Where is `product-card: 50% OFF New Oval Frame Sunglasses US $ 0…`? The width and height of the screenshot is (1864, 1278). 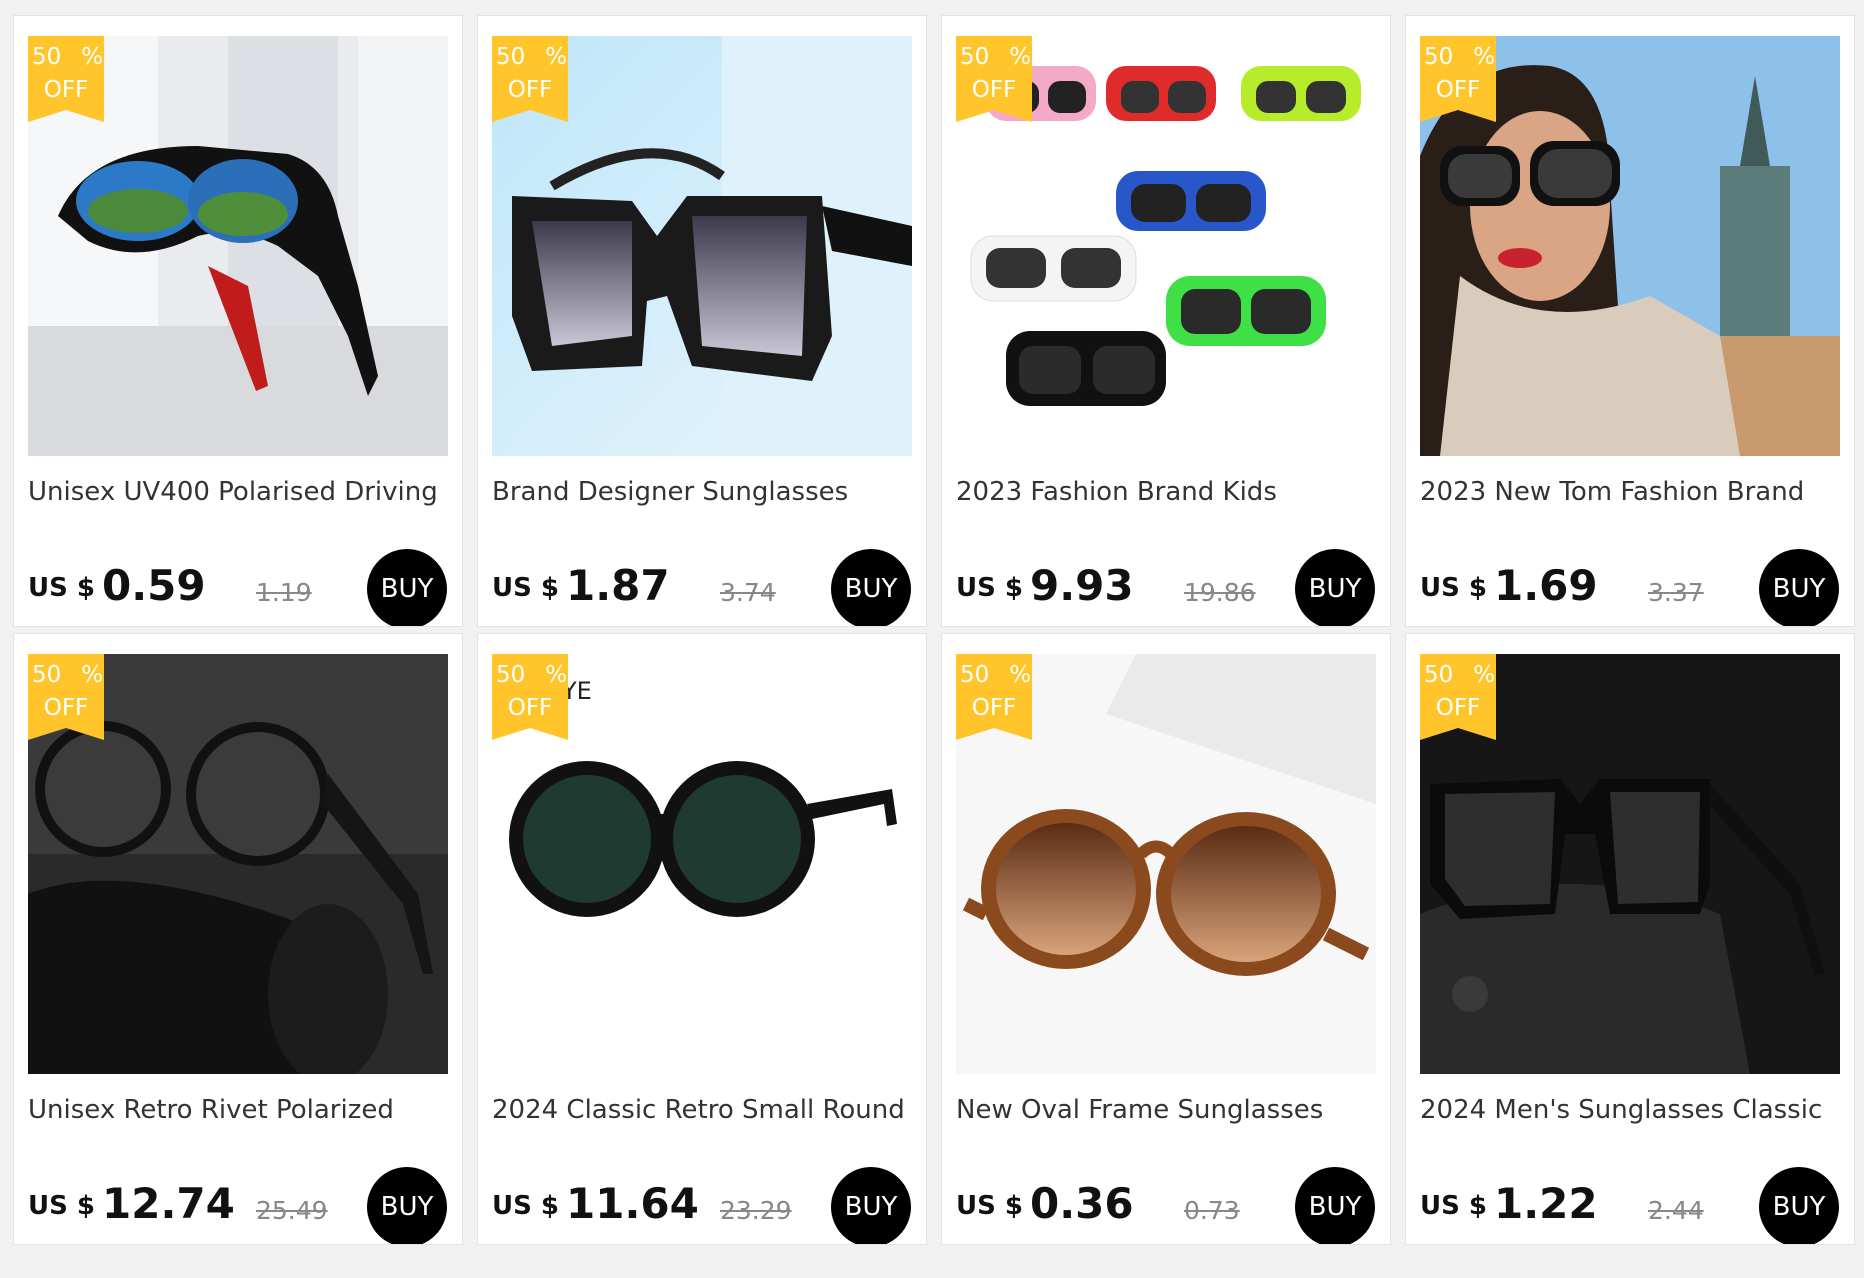
product-card: 50% OFF New Oval Frame Sunglasses US $ 0… is located at coordinates (1166, 939).